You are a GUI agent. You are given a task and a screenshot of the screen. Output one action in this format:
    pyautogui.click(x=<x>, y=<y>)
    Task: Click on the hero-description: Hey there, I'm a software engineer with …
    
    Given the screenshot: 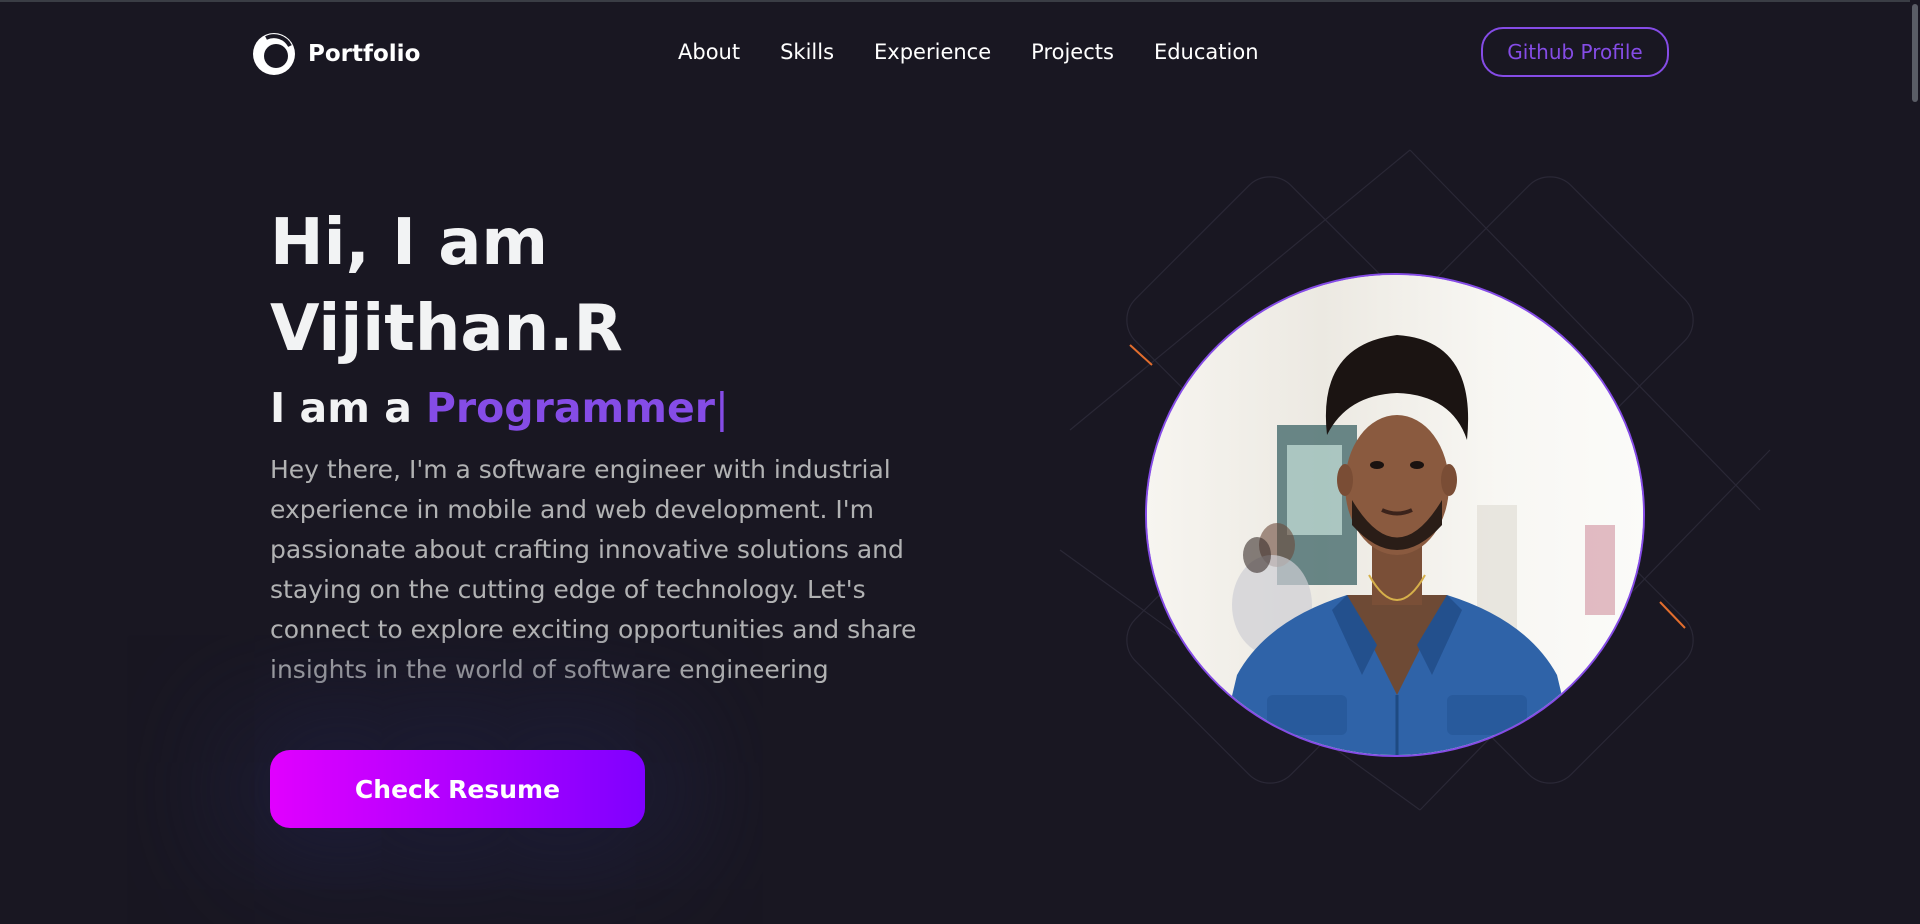 What is the action you would take?
    pyautogui.click(x=593, y=569)
    